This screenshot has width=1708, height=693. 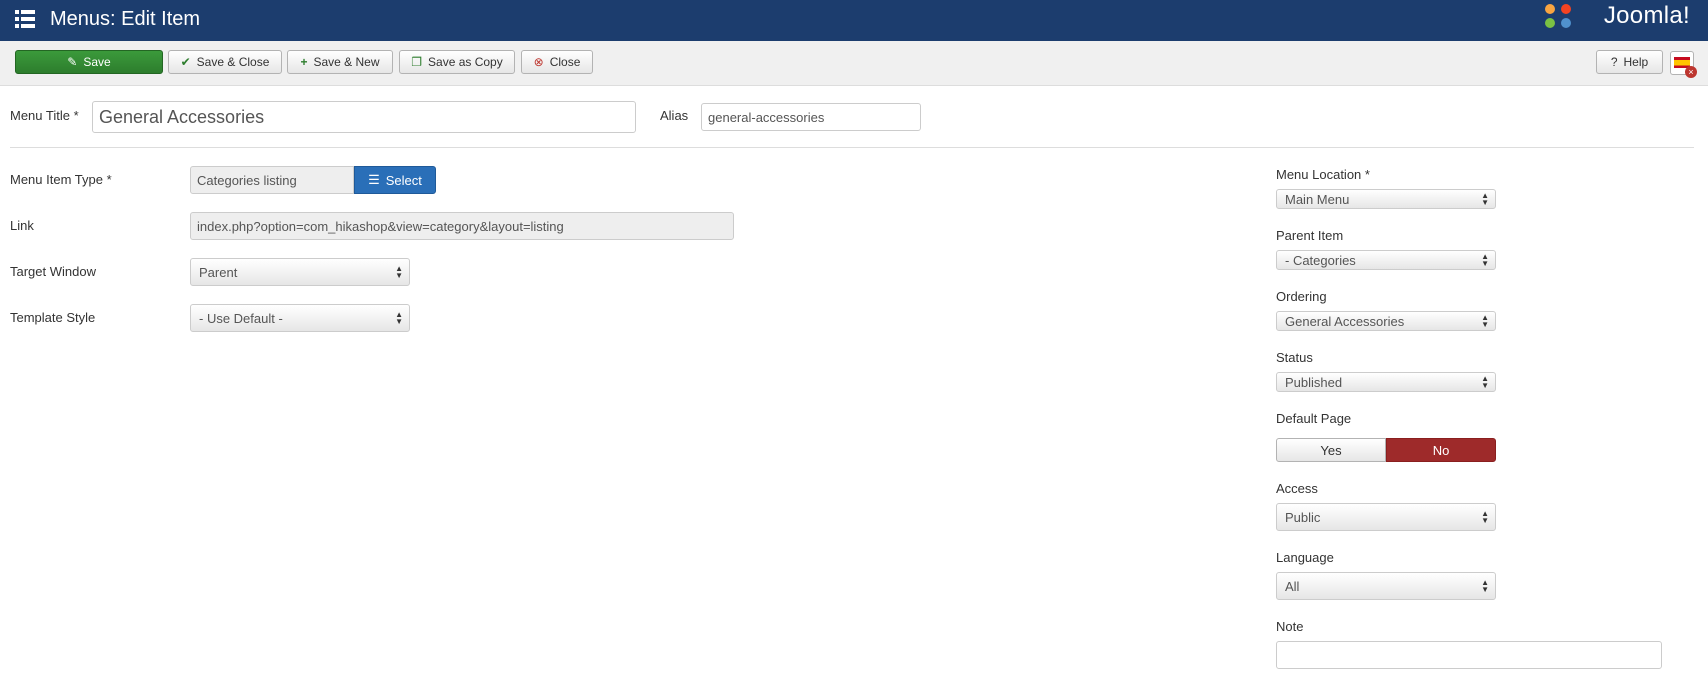 I want to click on close-small-icon: ×, so click(x=1691, y=72).